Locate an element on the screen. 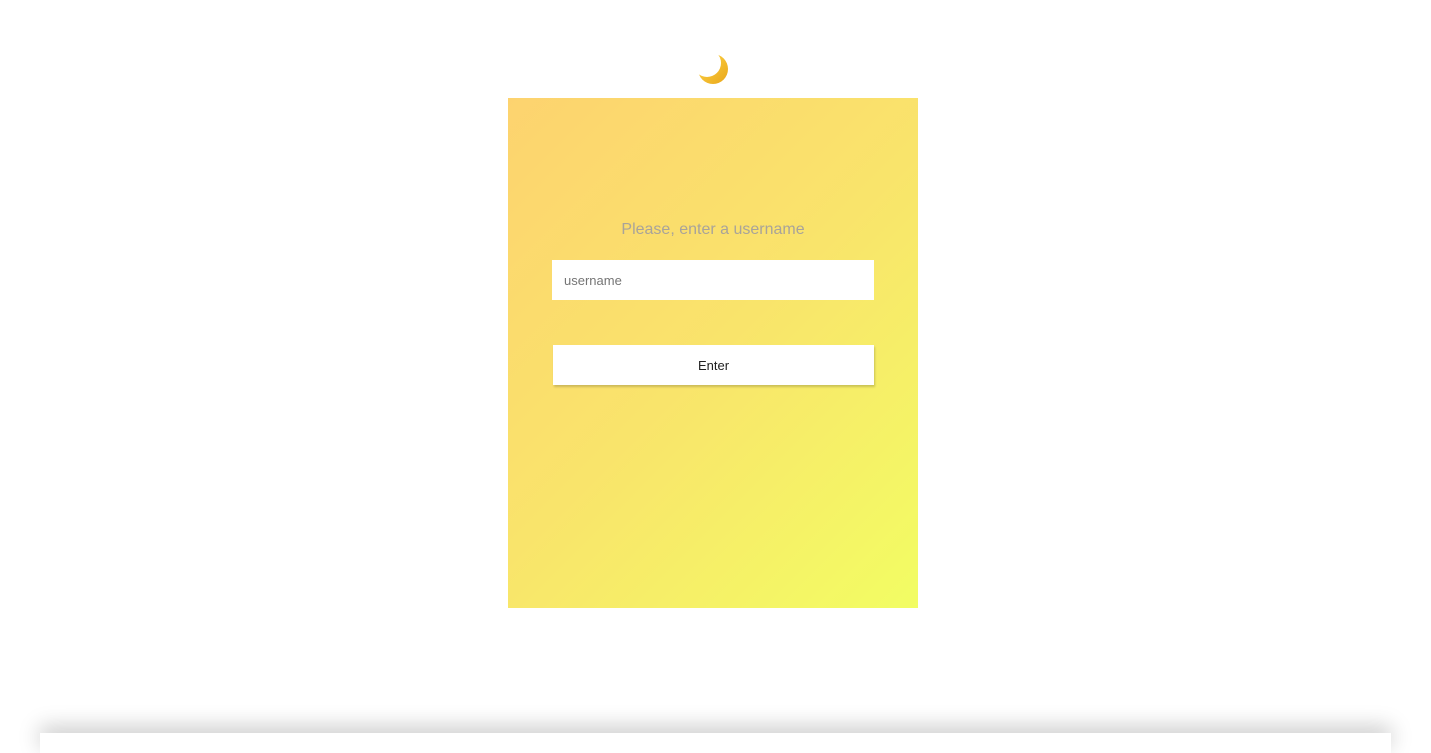  username-prompt: Please, enter a username is located at coordinates (713, 229).